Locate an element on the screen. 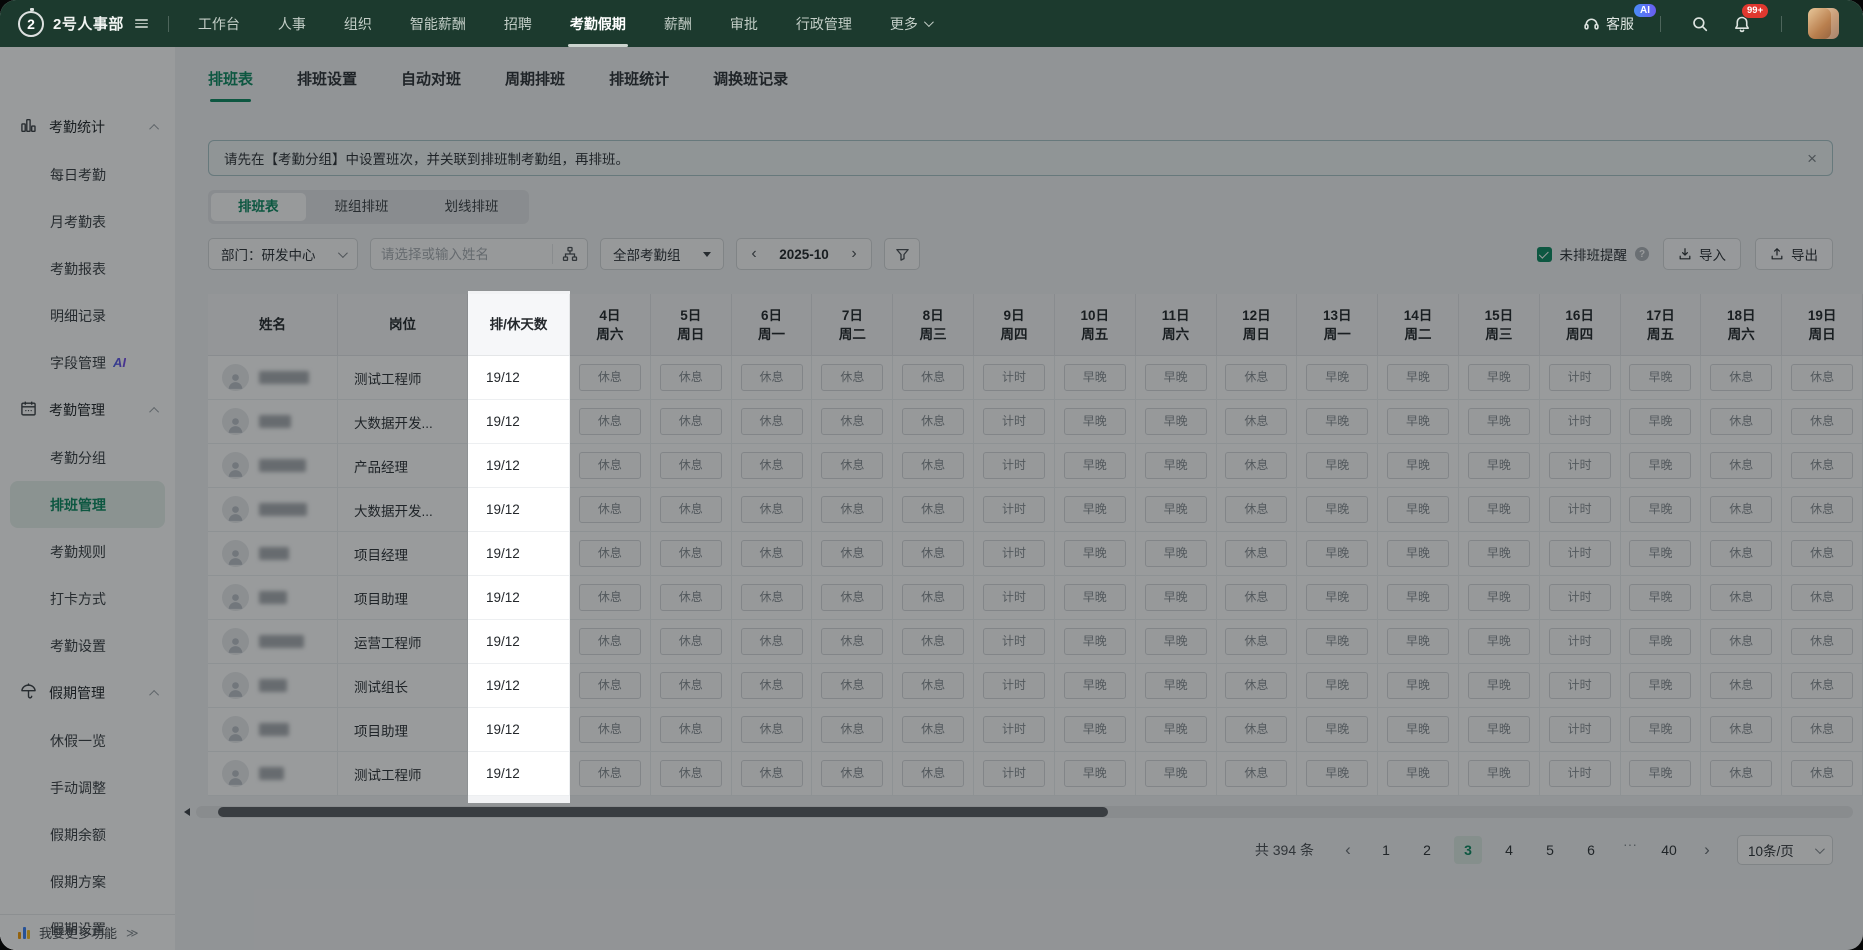 The height and width of the screenshot is (950, 1863). primary-nav: 工作台 人事 组织 智能薪酬 招聘 考勤假期 薪酬 审批 行政管理 更多 is located at coordinates (564, 23).